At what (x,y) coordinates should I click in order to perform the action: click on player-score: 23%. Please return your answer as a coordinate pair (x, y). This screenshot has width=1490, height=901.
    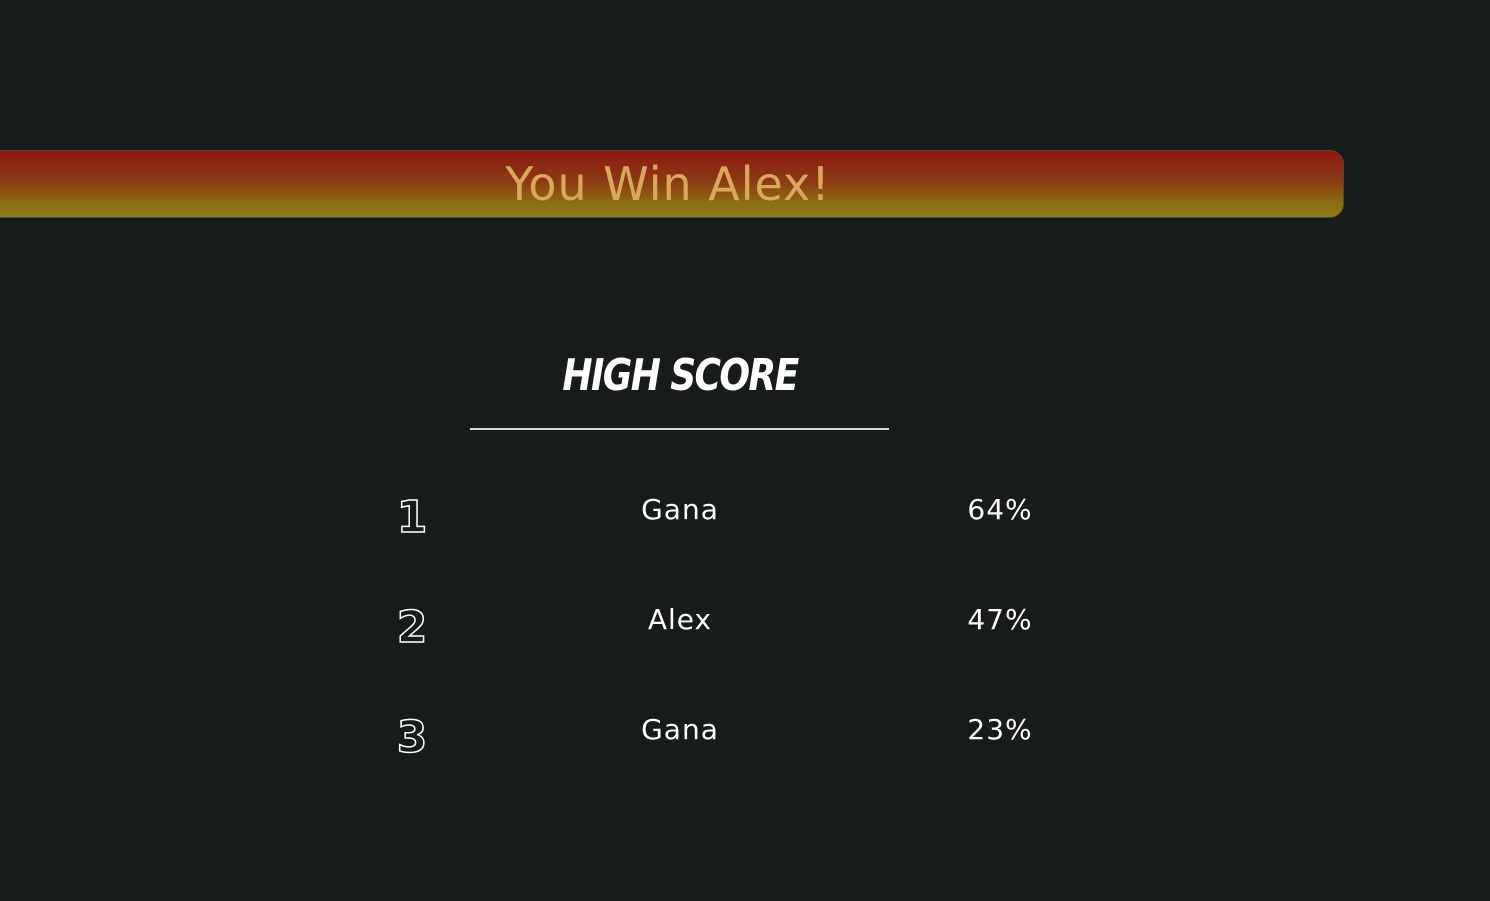
    Looking at the image, I should click on (1000, 729).